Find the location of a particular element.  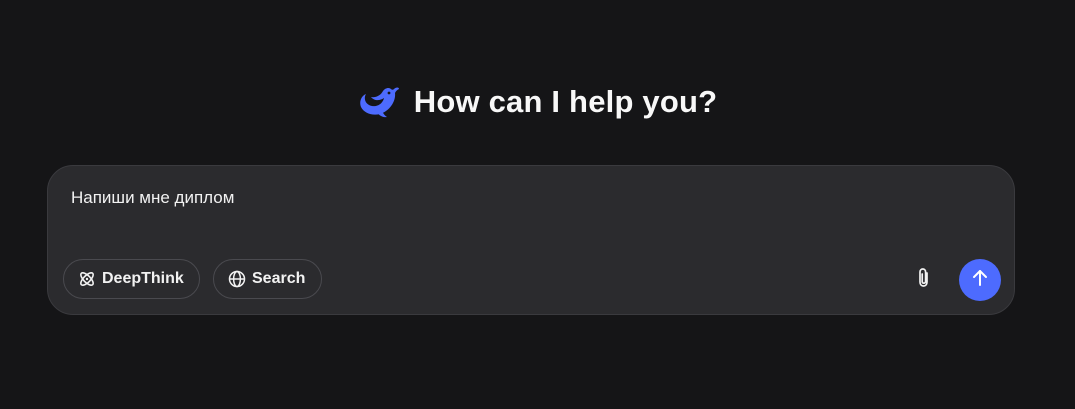

send-button is located at coordinates (980, 280).